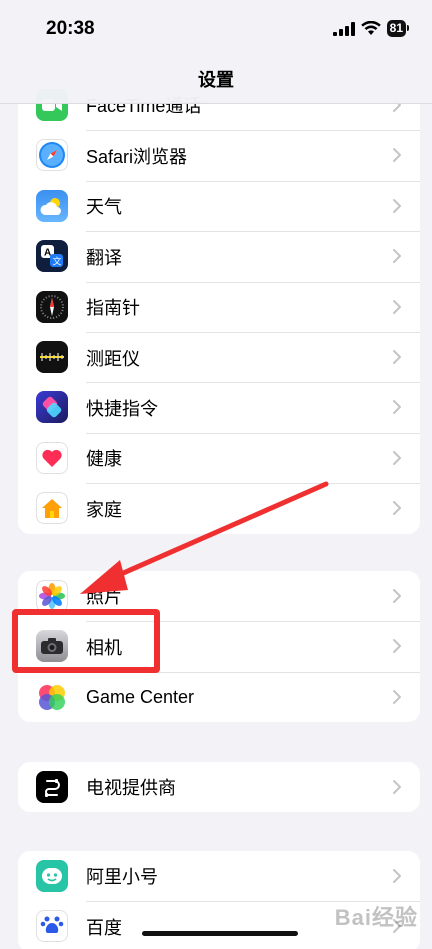 The image size is (432, 949). What do you see at coordinates (220, 933) in the screenshot?
I see `home-indicator` at bounding box center [220, 933].